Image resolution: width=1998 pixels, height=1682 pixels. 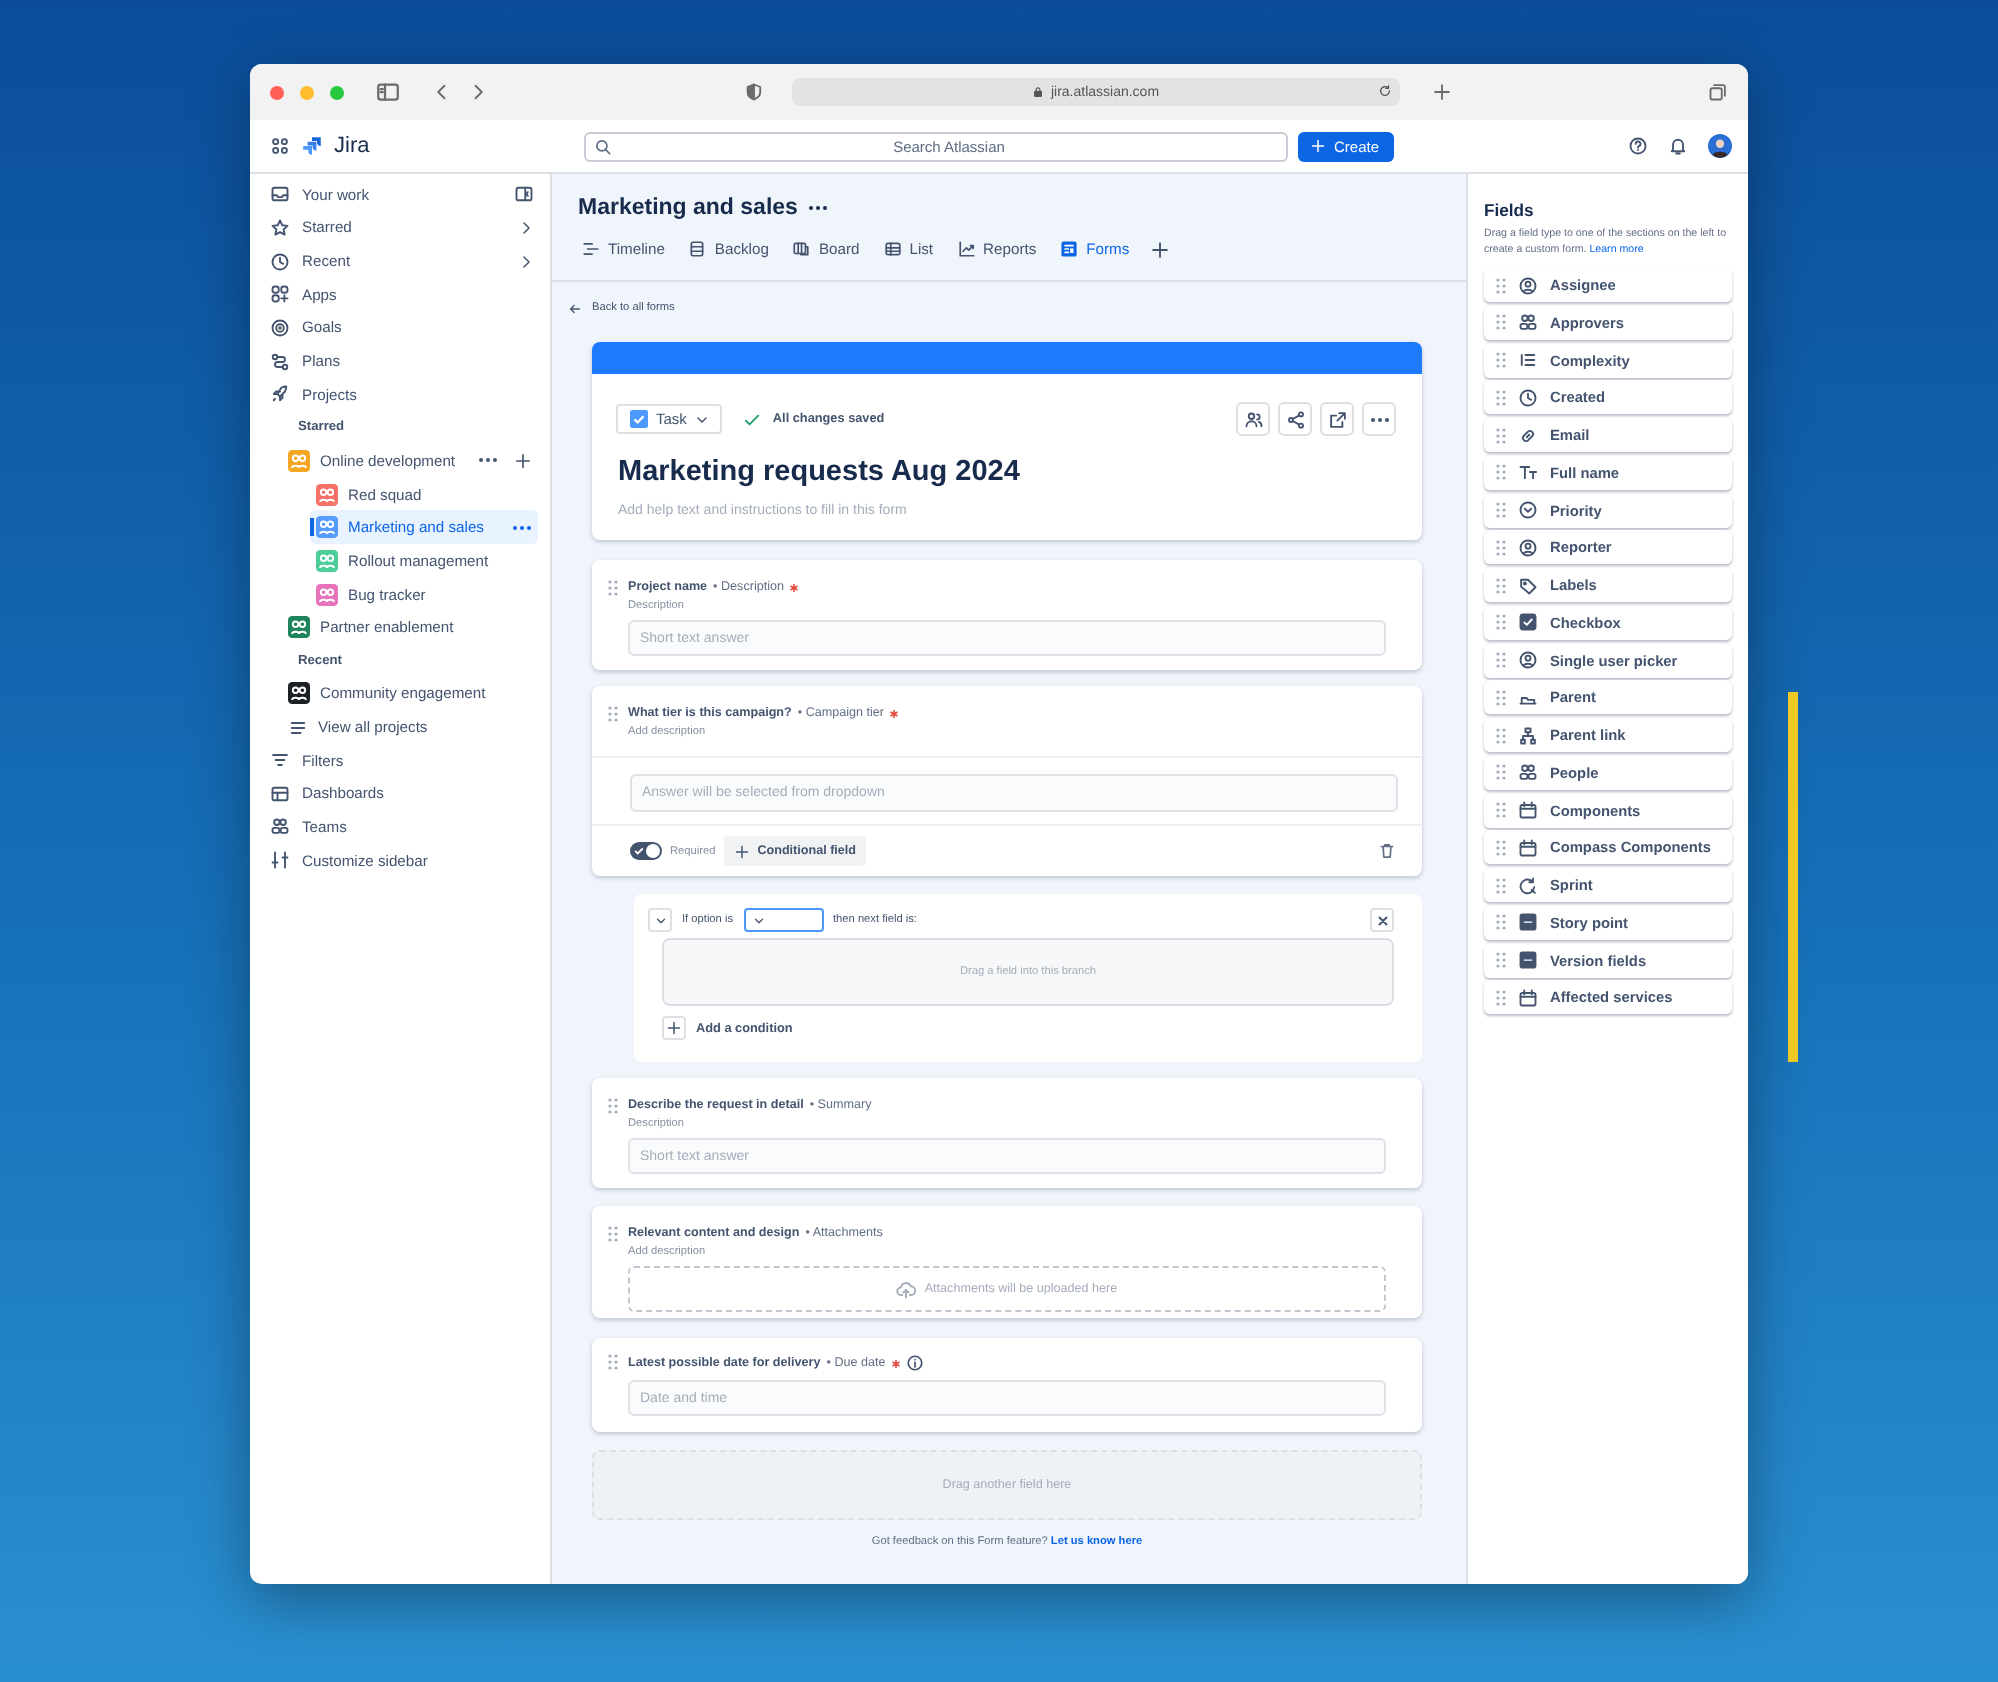 What do you see at coordinates (1528, 922) in the screenshot?
I see `number-icon` at bounding box center [1528, 922].